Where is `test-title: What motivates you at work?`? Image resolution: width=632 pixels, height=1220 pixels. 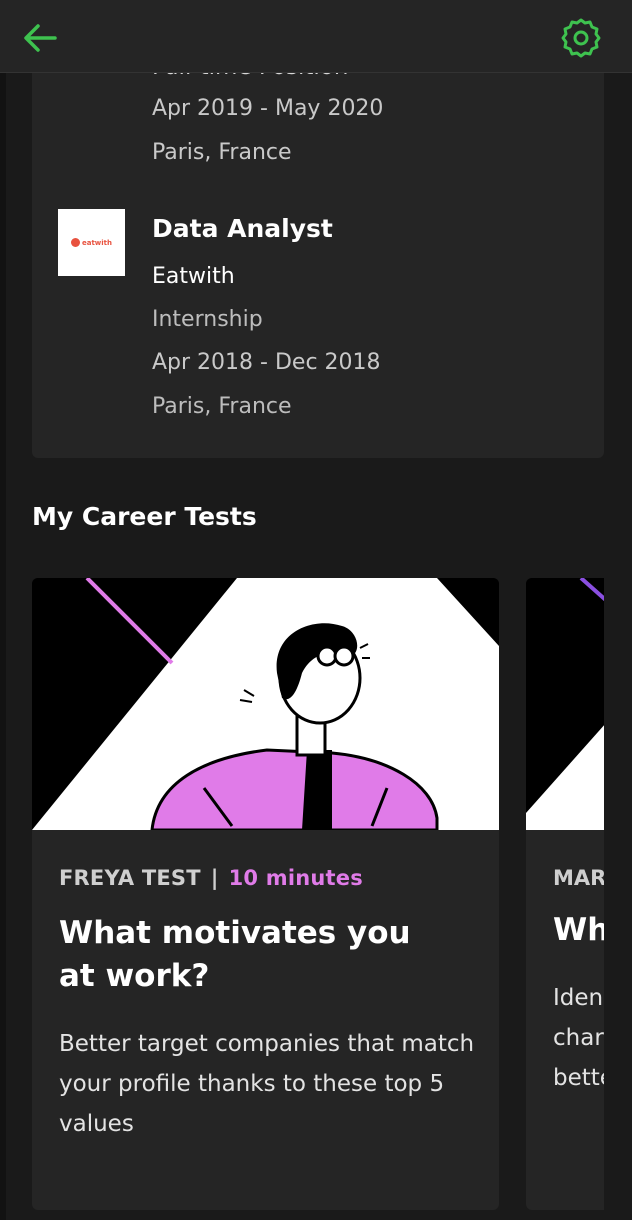 test-title: What motivates you at work? is located at coordinates (235, 954).